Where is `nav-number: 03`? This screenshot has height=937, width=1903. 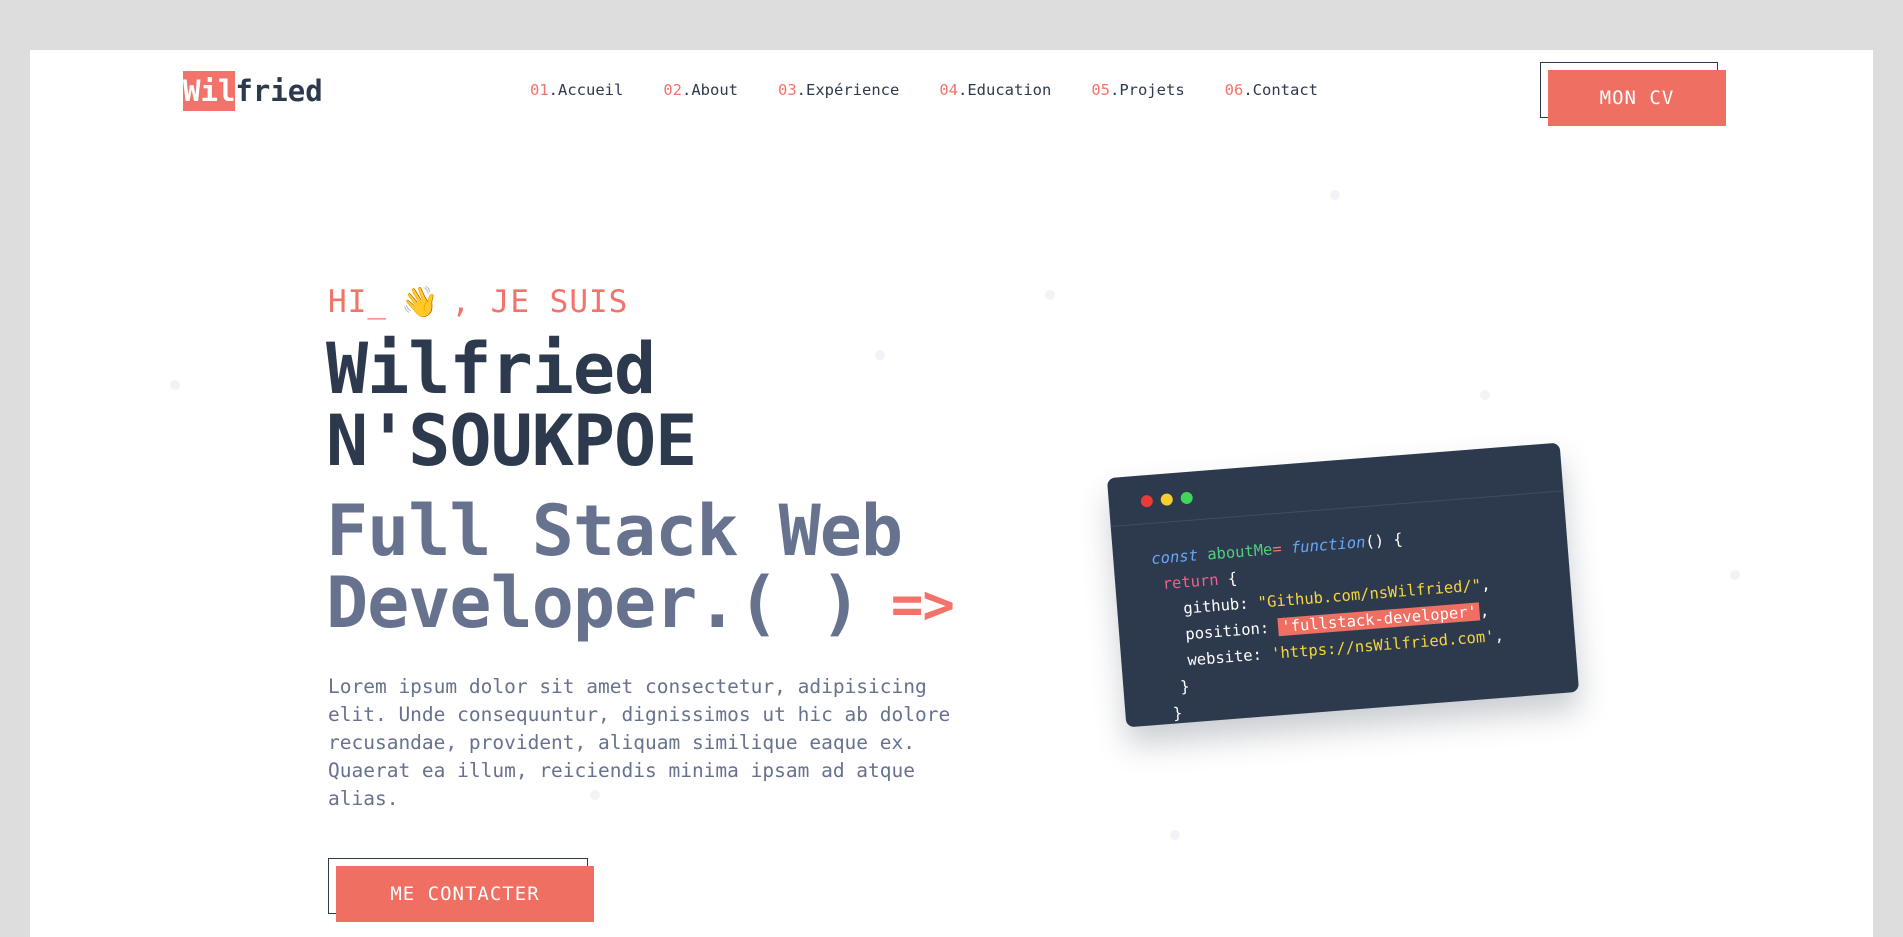 nav-number: 03 is located at coordinates (787, 90).